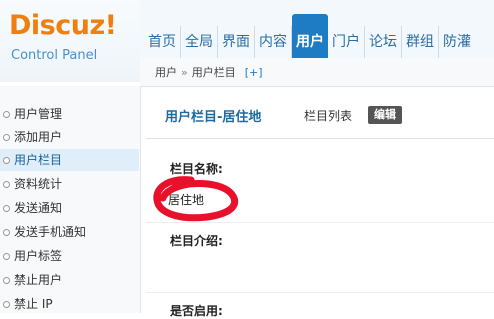 Image resolution: width=494 pixels, height=319 pixels. Describe the element at coordinates (213, 72) in the screenshot. I see `breadcrumb-current: 用户栏目` at that location.